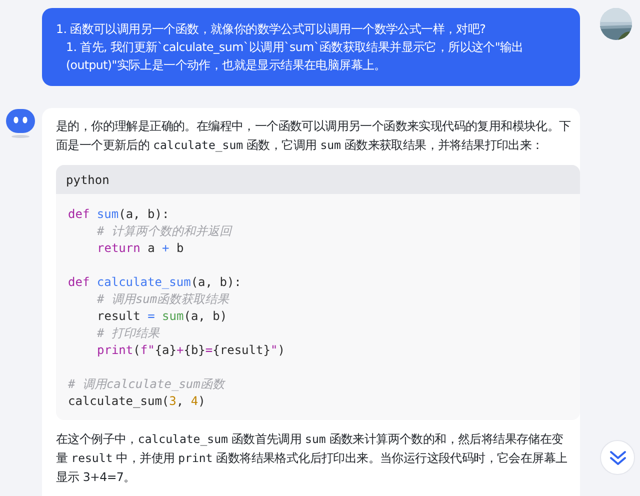 The height and width of the screenshot is (496, 640). What do you see at coordinates (318, 179) in the screenshot?
I see `code-language-label: python` at bounding box center [318, 179].